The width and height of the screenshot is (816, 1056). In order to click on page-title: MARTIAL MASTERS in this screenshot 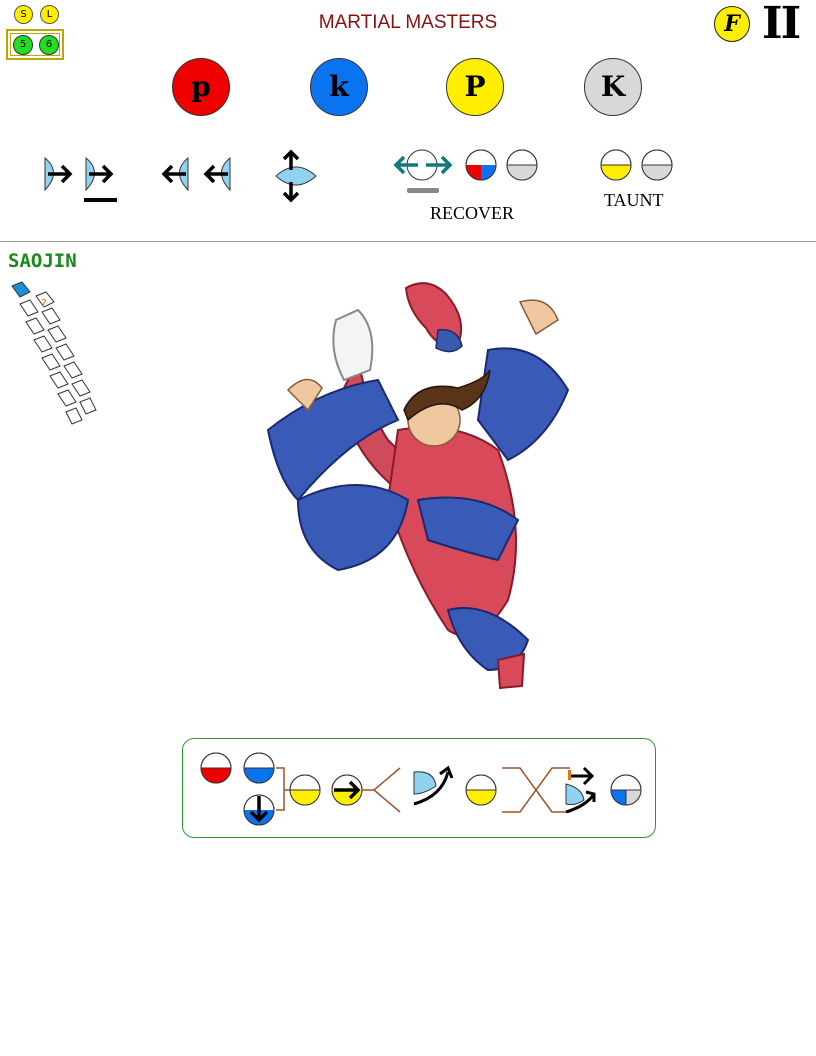, I will do `click(408, 22)`.